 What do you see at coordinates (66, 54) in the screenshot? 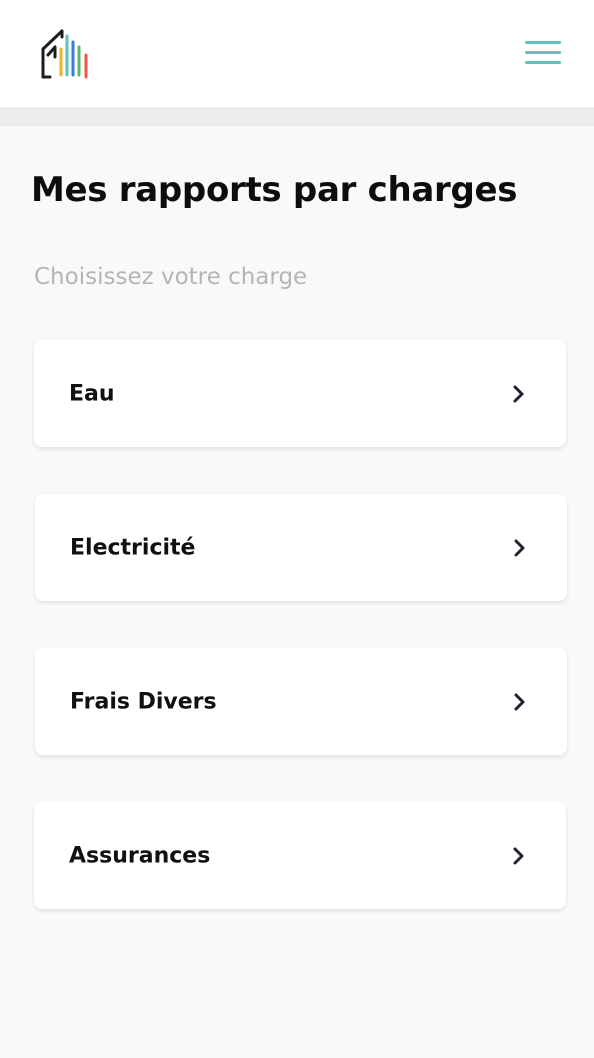
I see `house-bars-logo-icon` at bounding box center [66, 54].